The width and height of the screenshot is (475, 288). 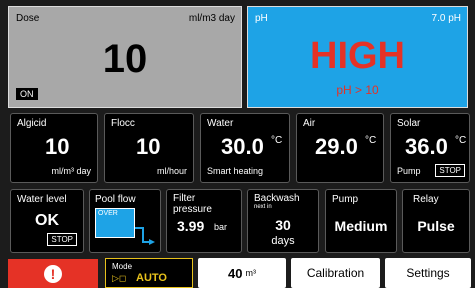 What do you see at coordinates (220, 123) in the screenshot?
I see `water-label: Water` at bounding box center [220, 123].